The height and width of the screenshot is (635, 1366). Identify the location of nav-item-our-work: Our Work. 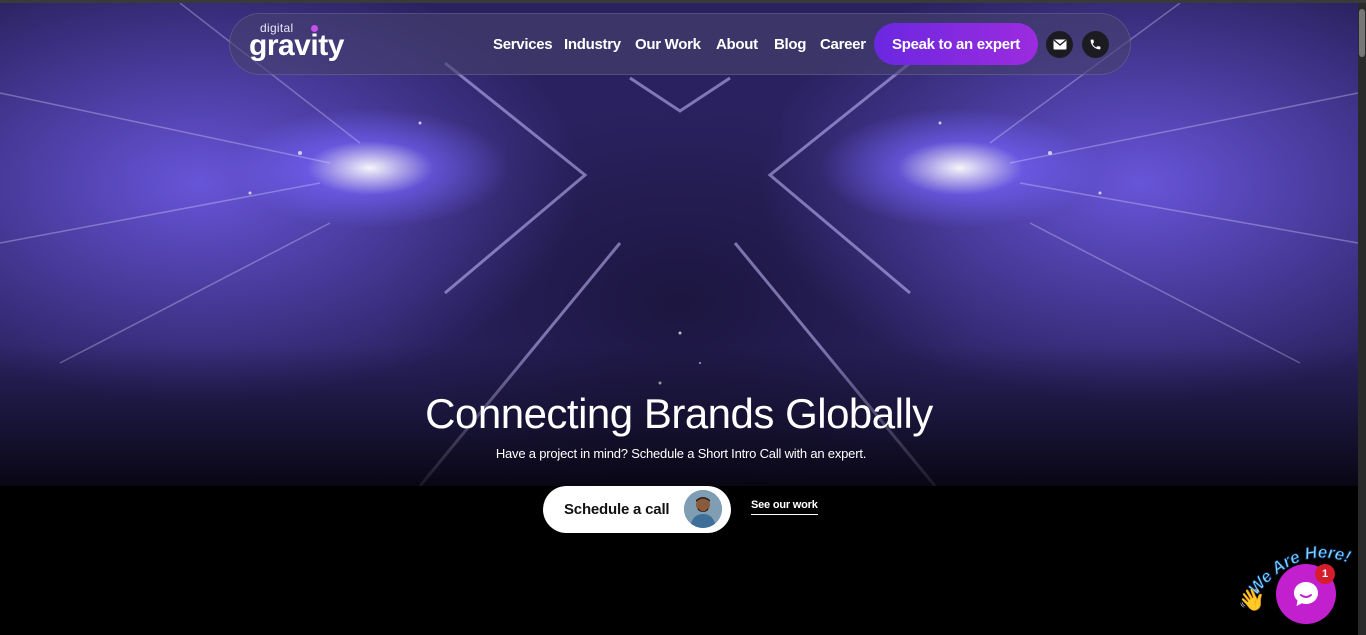
(668, 44).